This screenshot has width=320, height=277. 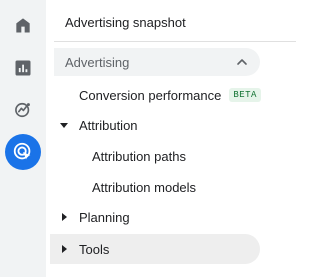 I want to click on advertising-icon, so click(x=23, y=152).